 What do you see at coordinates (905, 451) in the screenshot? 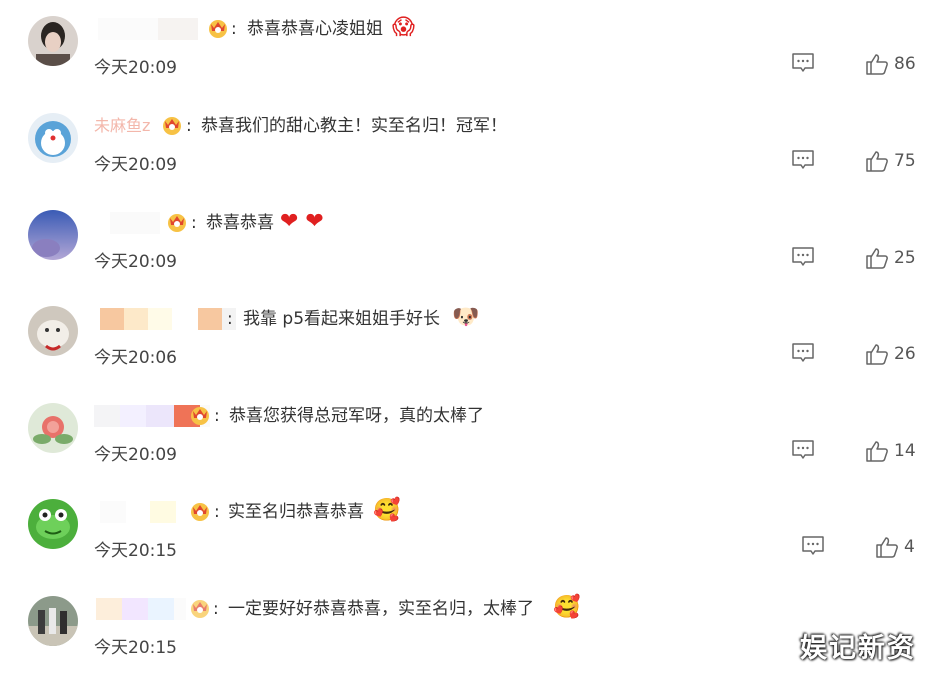
I see `like-count: 14` at bounding box center [905, 451].